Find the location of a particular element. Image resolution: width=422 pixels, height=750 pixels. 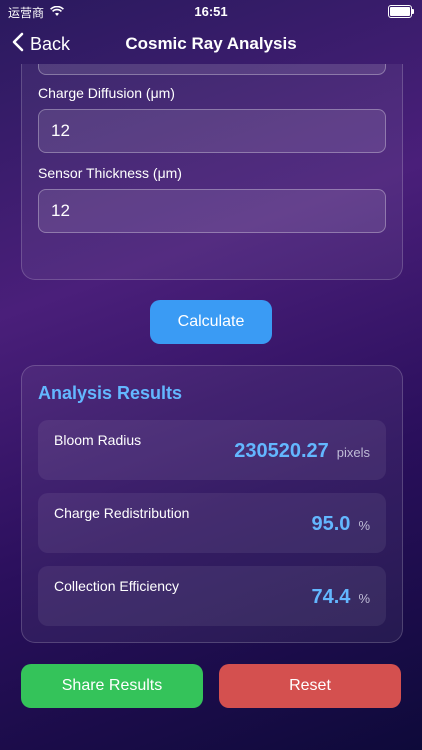

share-results-button: Share Results is located at coordinates (112, 686).